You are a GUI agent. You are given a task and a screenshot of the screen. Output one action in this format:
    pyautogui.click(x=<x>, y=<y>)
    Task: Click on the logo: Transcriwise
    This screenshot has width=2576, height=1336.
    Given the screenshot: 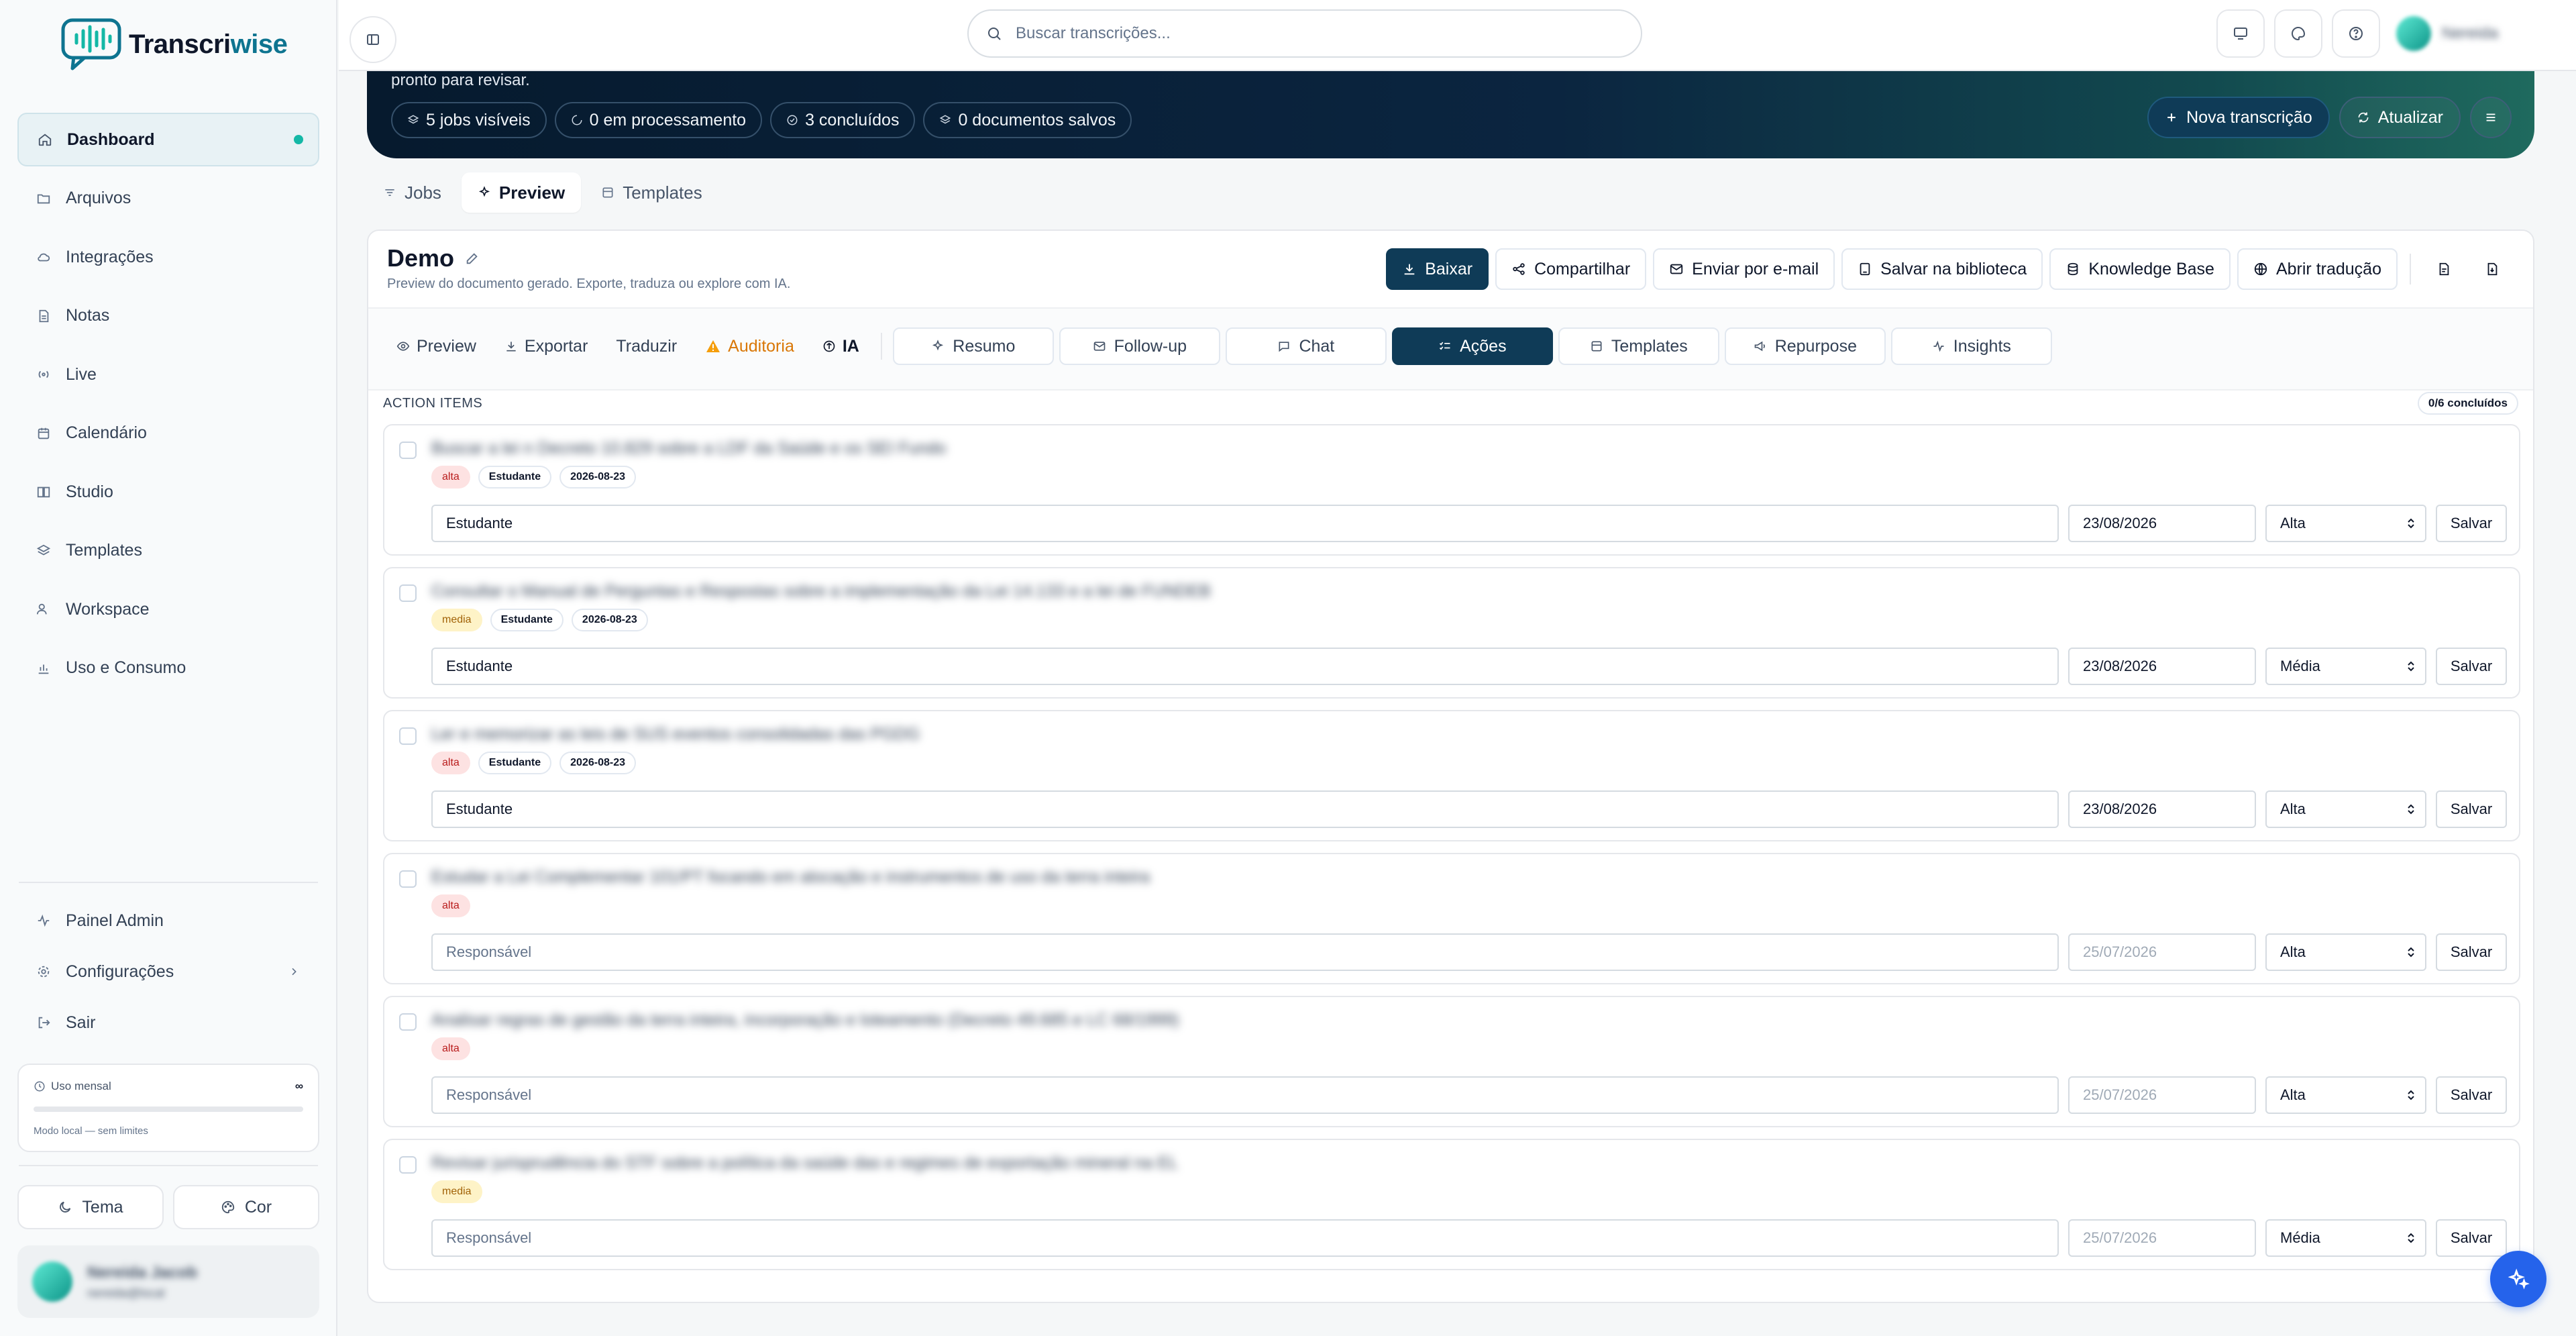 What is the action you would take?
    pyautogui.click(x=174, y=44)
    